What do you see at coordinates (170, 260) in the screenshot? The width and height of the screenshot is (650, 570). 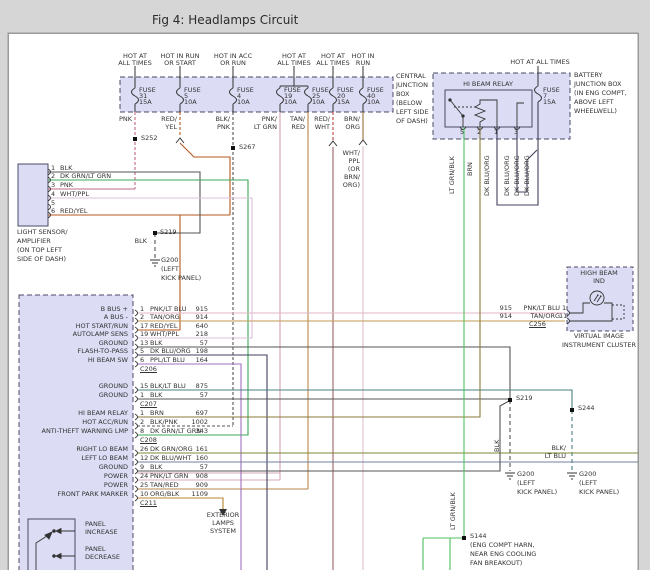 I see `ground-label: G200` at bounding box center [170, 260].